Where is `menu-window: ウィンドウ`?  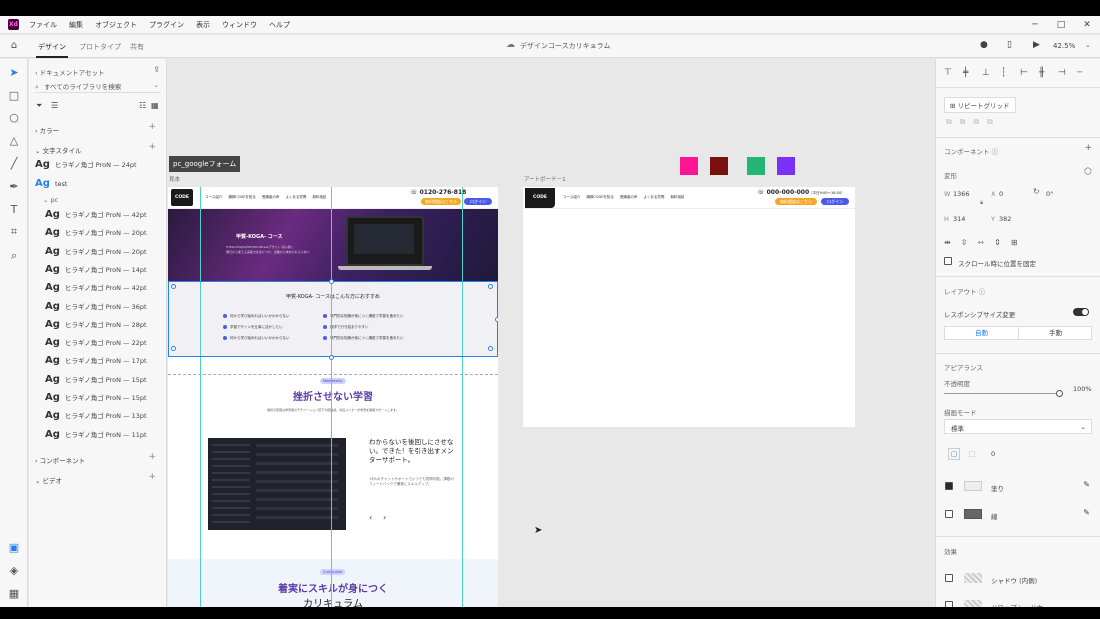 menu-window: ウィンドウ is located at coordinates (239, 25).